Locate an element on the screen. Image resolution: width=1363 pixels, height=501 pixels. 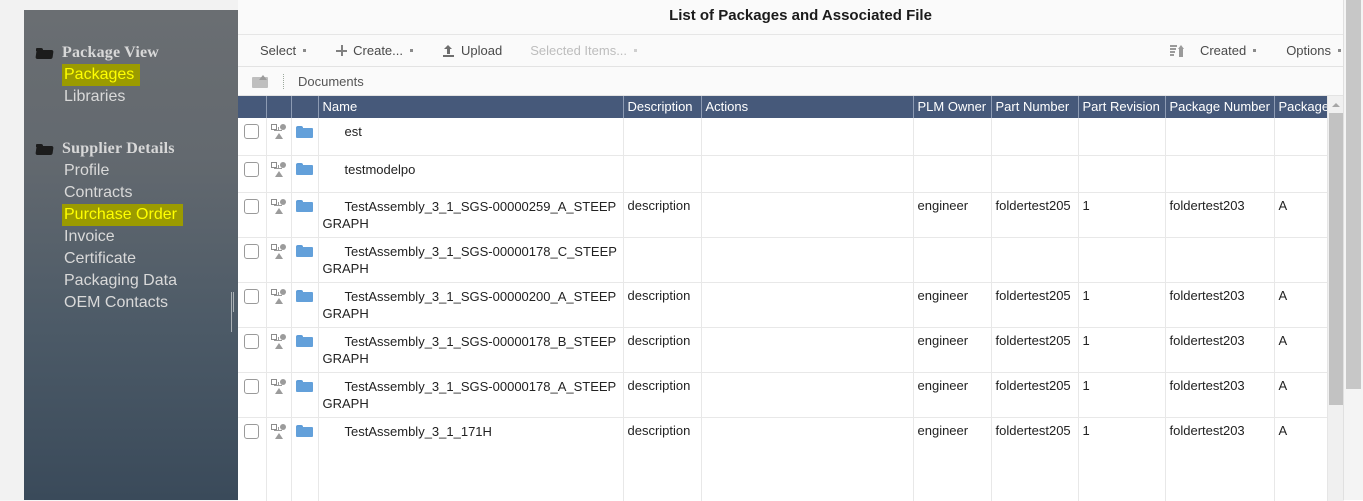
column-header-plm-owner: PLM Owner is located at coordinates (952, 107).